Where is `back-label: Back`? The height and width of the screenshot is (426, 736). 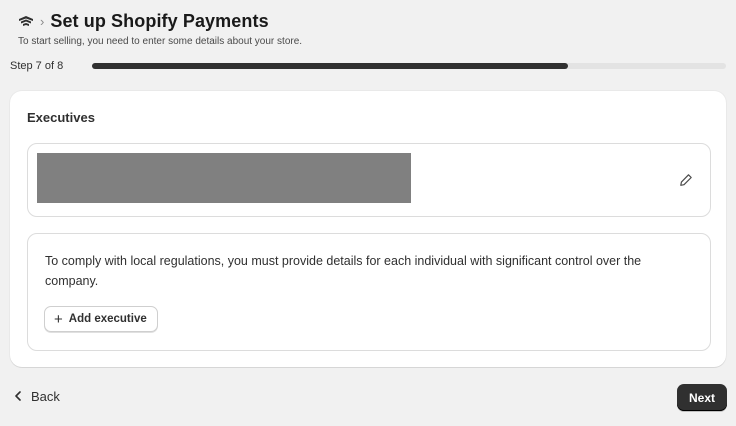
back-label: Back is located at coordinates (45, 396).